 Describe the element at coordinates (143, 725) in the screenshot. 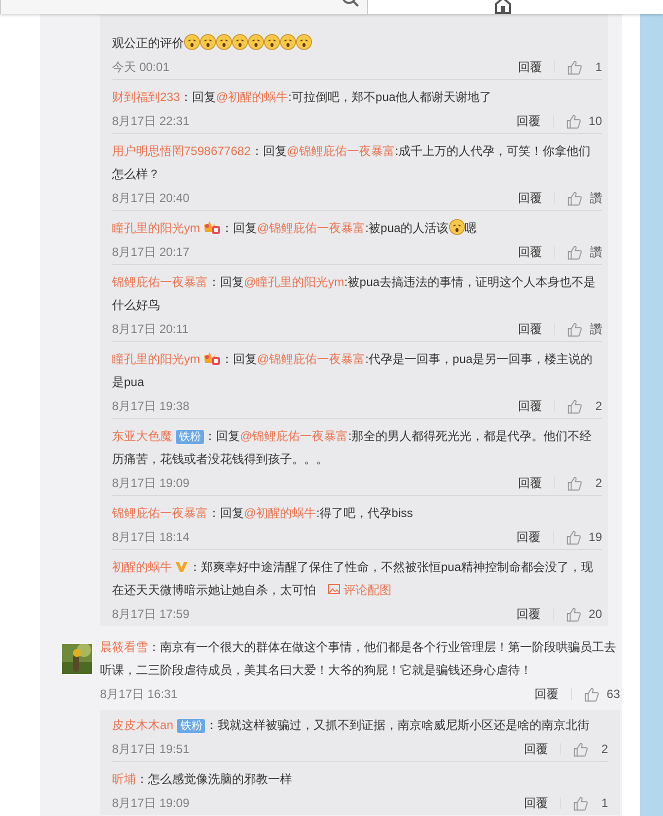

I see `author-link: 皮皮木木an` at that location.